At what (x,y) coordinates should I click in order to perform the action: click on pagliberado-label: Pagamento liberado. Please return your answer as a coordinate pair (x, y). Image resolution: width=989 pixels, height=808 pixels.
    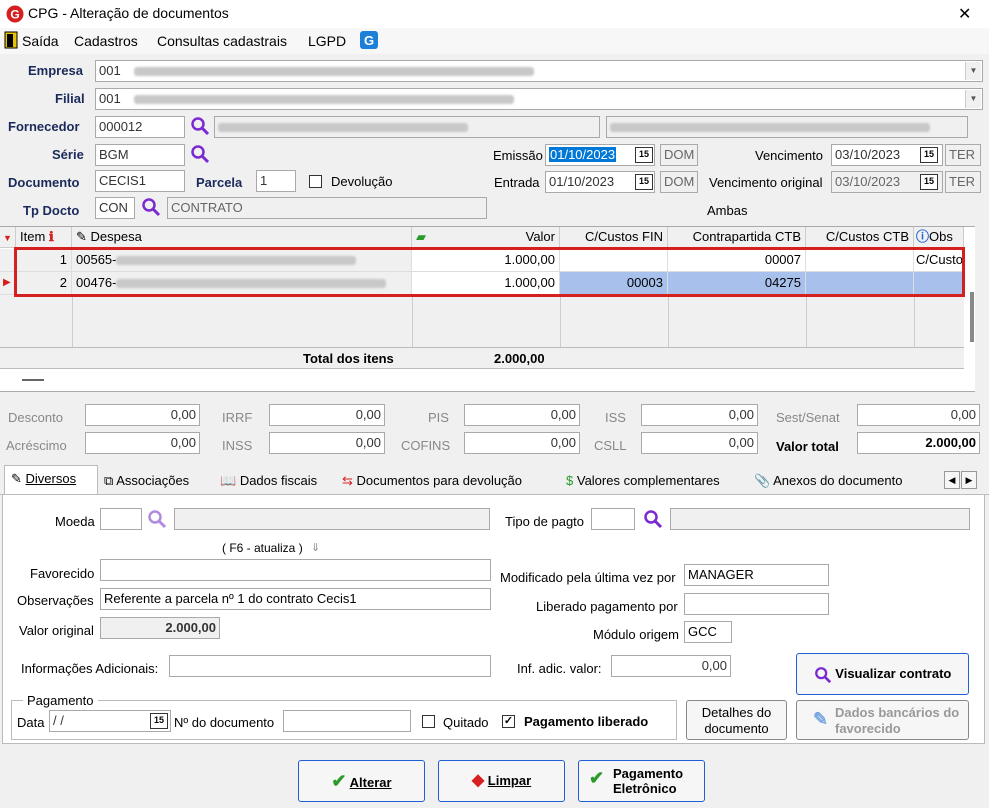
    Looking at the image, I should click on (586, 721).